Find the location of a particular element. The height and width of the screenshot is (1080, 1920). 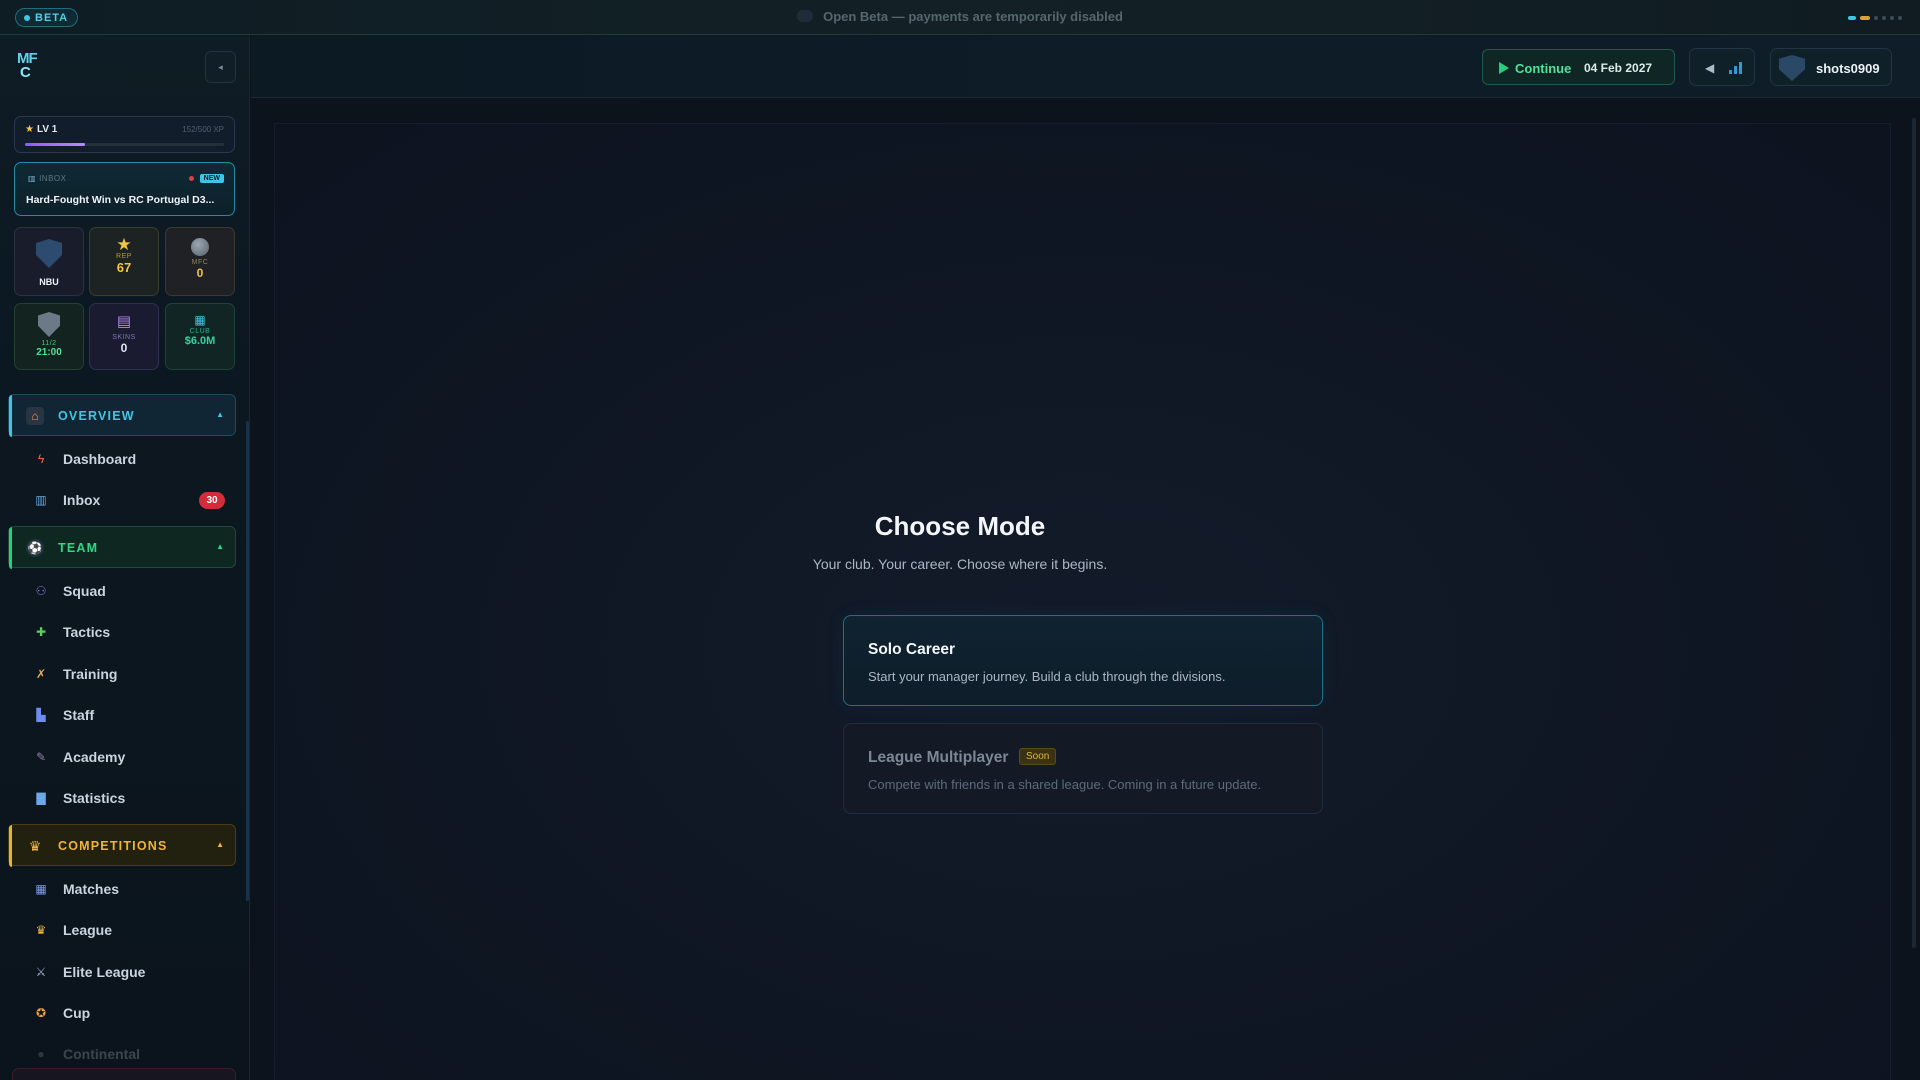

bar-chart-icon: ▇ is located at coordinates (41, 798).